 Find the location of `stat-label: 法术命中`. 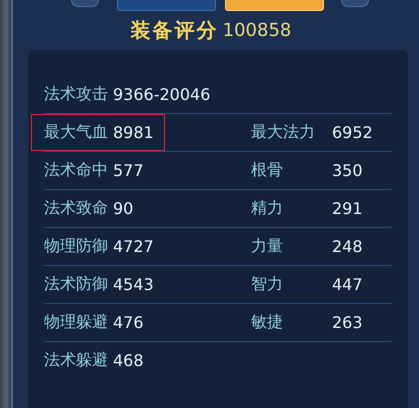

stat-label: 法术命中 is located at coordinates (76, 170).